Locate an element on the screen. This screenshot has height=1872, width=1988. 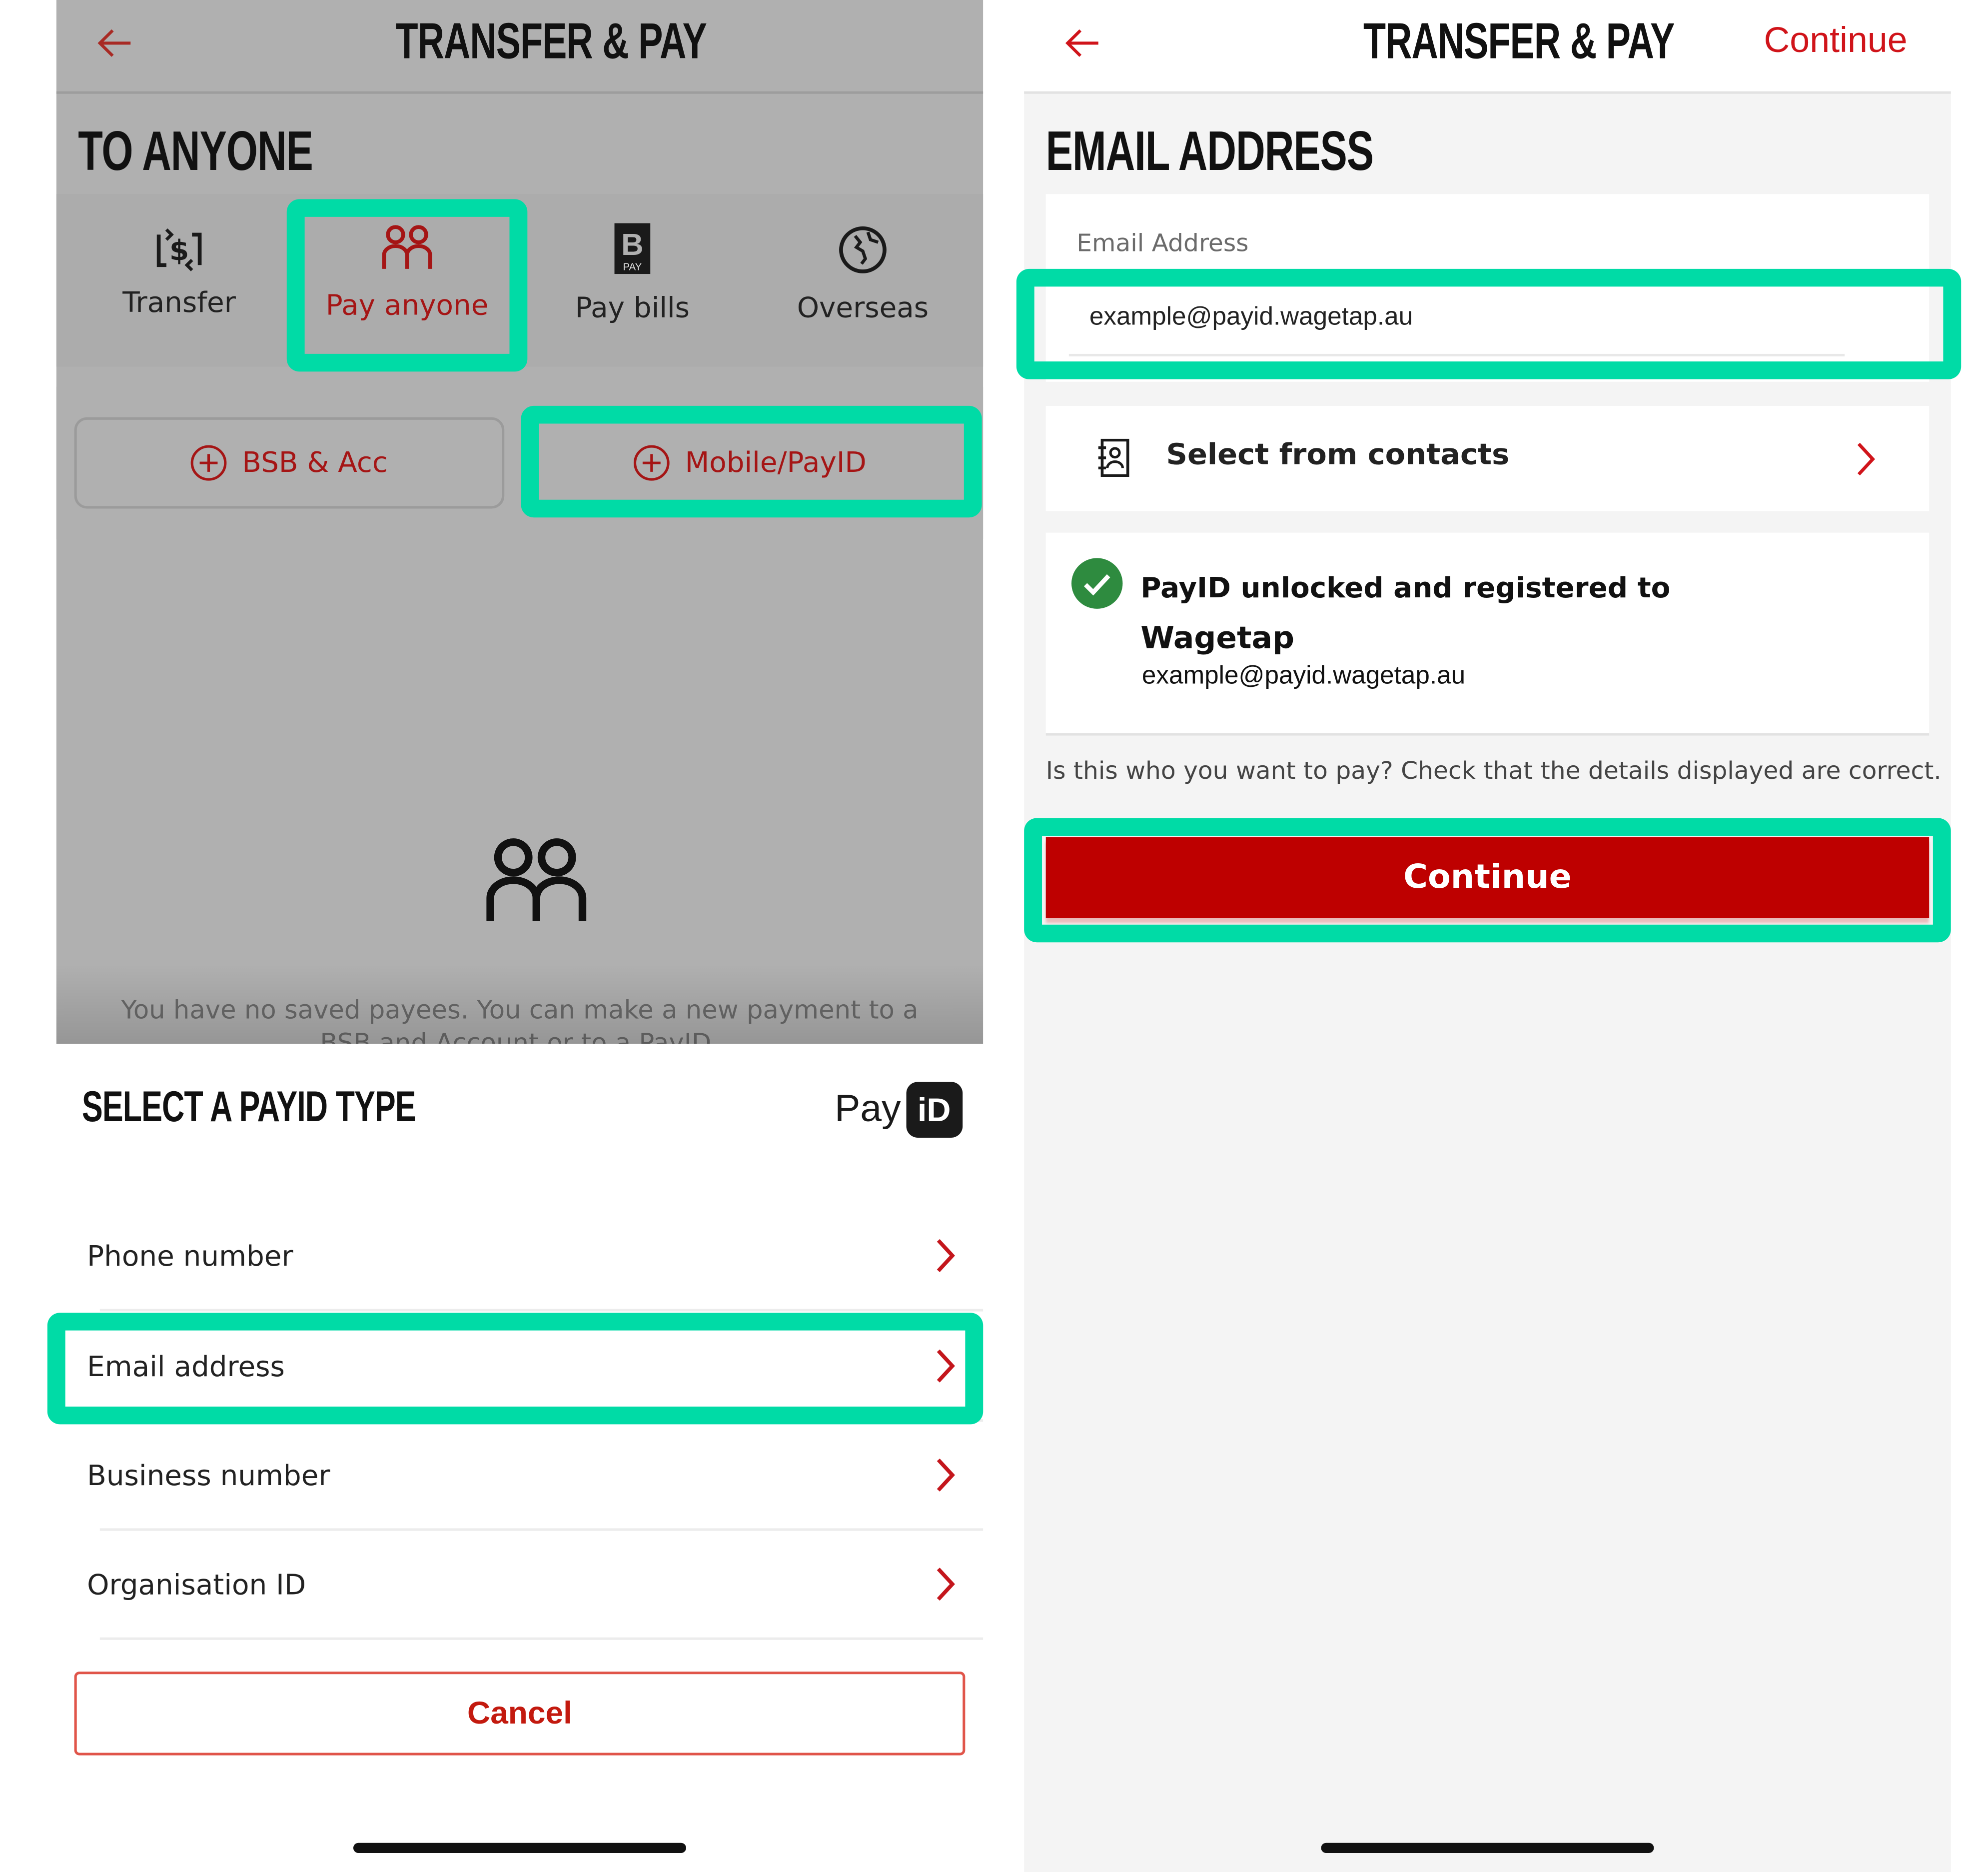
registered-name: Wagetap is located at coordinates (1217, 638).